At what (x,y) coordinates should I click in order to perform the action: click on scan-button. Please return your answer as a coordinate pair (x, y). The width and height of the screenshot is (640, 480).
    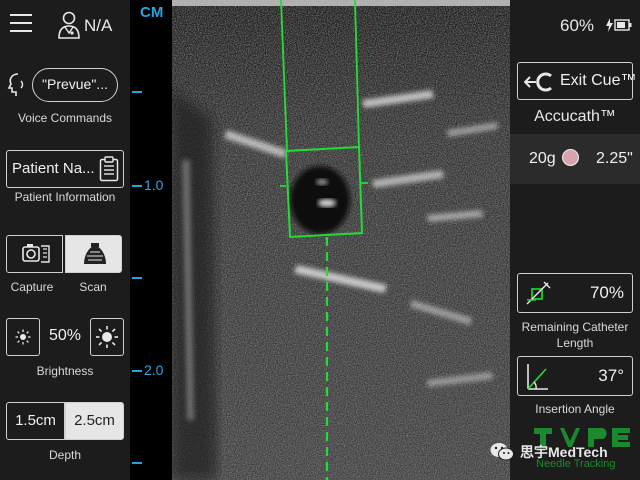
    Looking at the image, I should click on (93, 254).